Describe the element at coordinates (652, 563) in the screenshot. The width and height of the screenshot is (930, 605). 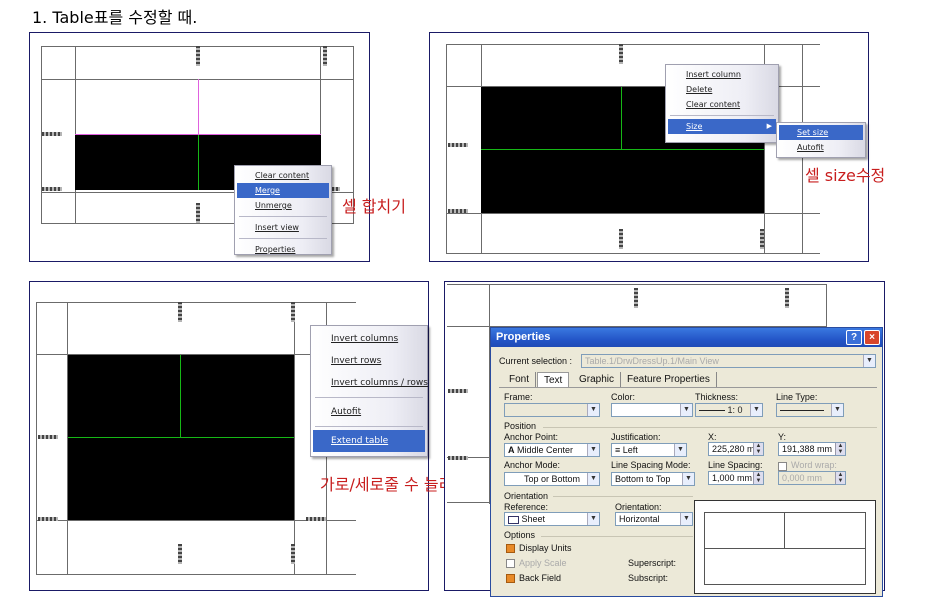
I see `superscript-label: Superscript:` at that location.